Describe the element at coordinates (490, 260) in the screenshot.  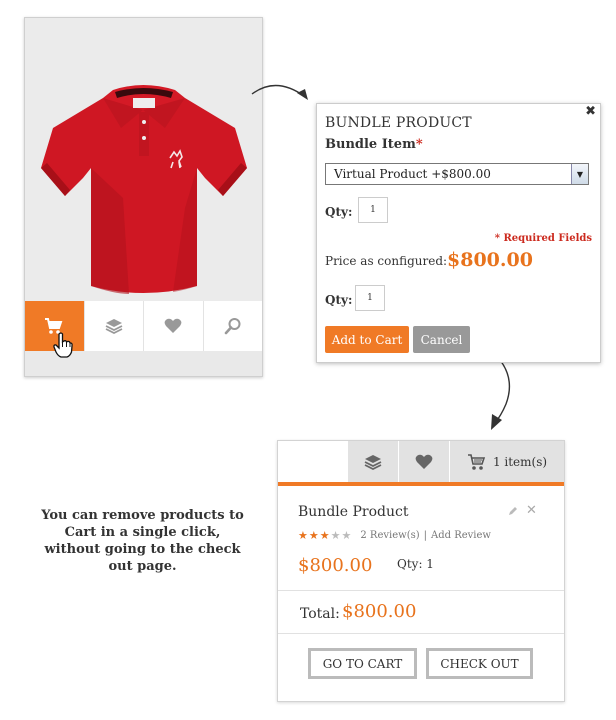
I see `price-configured-value: $800.00` at that location.